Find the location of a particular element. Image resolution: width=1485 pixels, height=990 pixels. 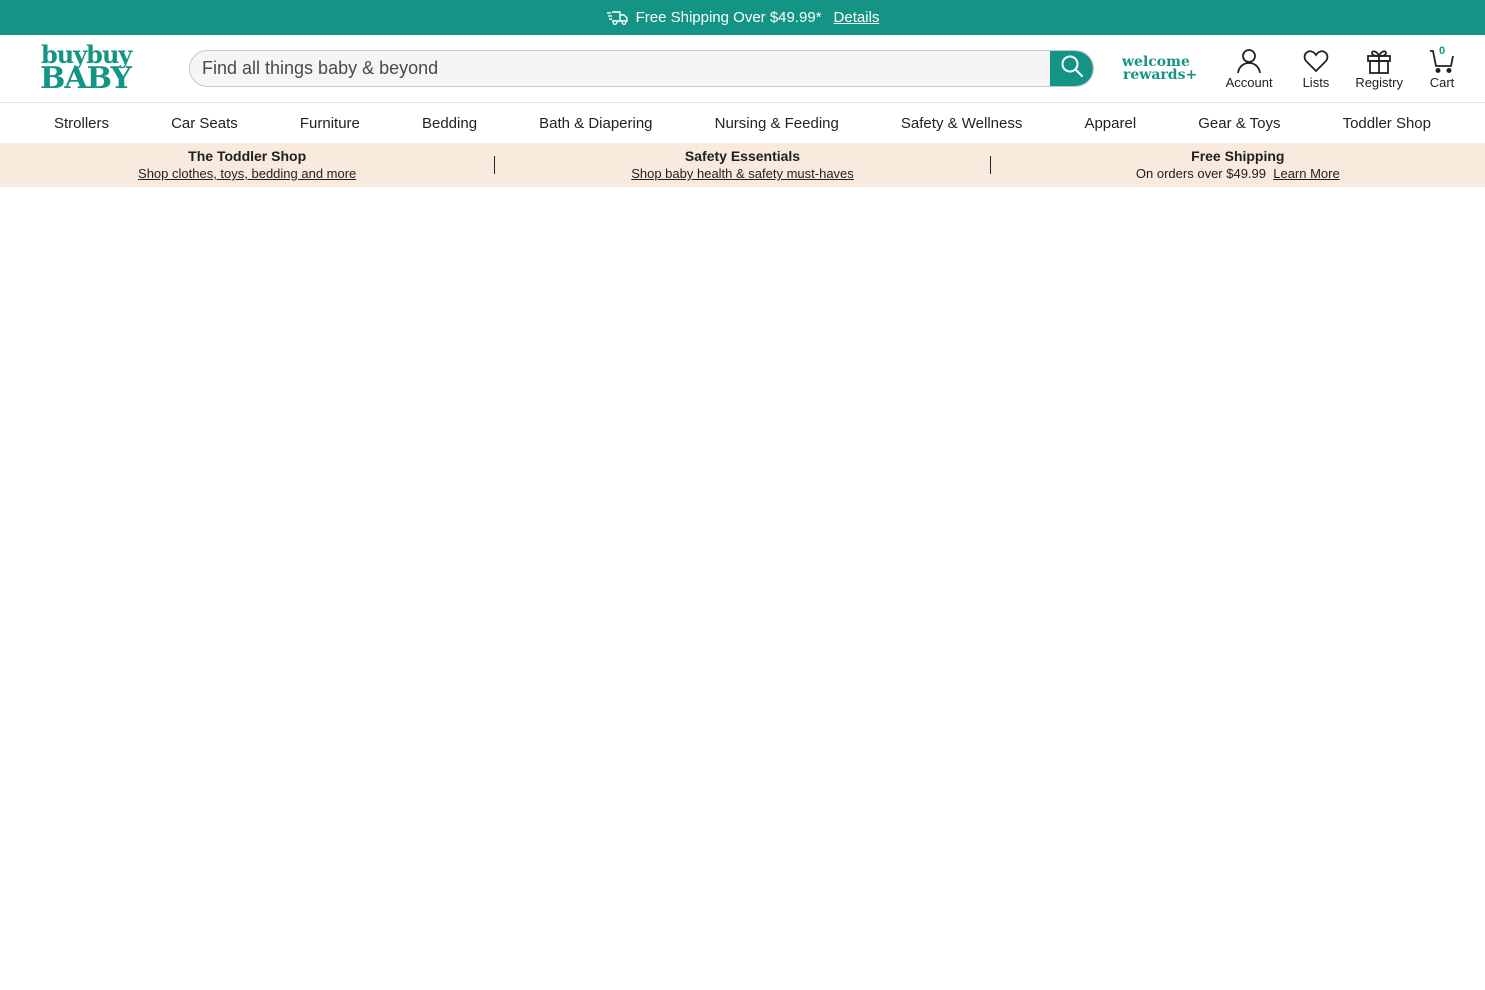

site-header: buybuy BABY welcome rewards+ Acco is located at coordinates (742, 69).